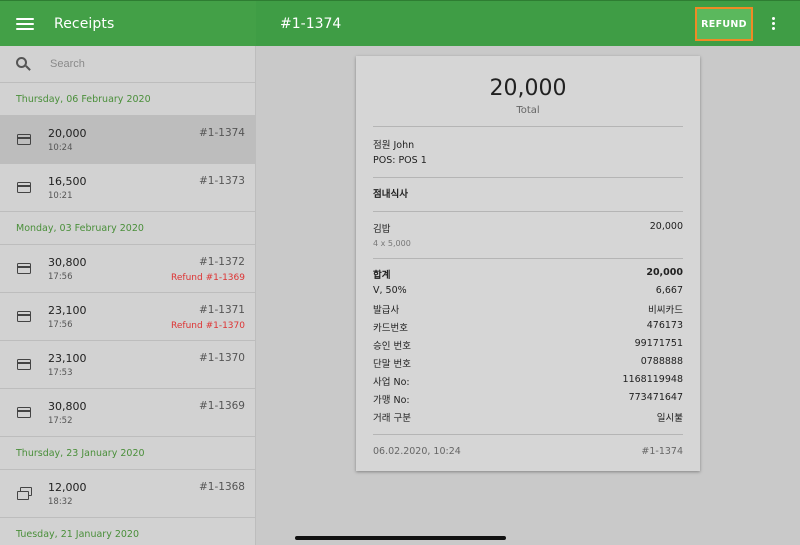 This screenshot has width=800, height=545. What do you see at coordinates (67, 133) in the screenshot?
I see `receipt-amount: 20,000` at bounding box center [67, 133].